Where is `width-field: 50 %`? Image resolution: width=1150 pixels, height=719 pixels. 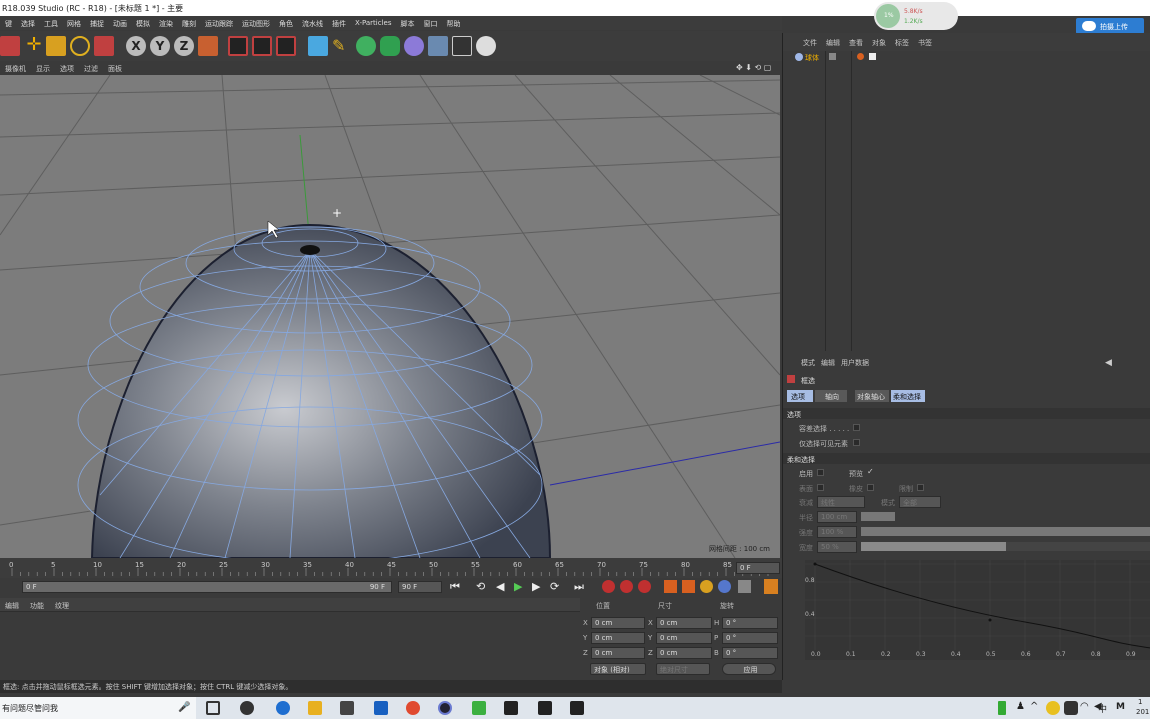
width-field: 50 % is located at coordinates (837, 547).